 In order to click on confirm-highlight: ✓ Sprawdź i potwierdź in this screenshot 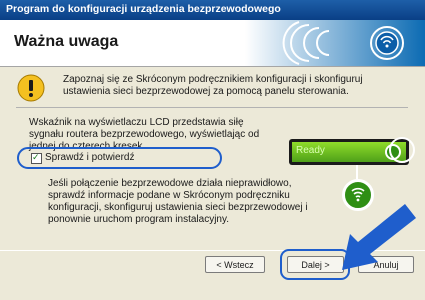, I will do `click(119, 158)`.